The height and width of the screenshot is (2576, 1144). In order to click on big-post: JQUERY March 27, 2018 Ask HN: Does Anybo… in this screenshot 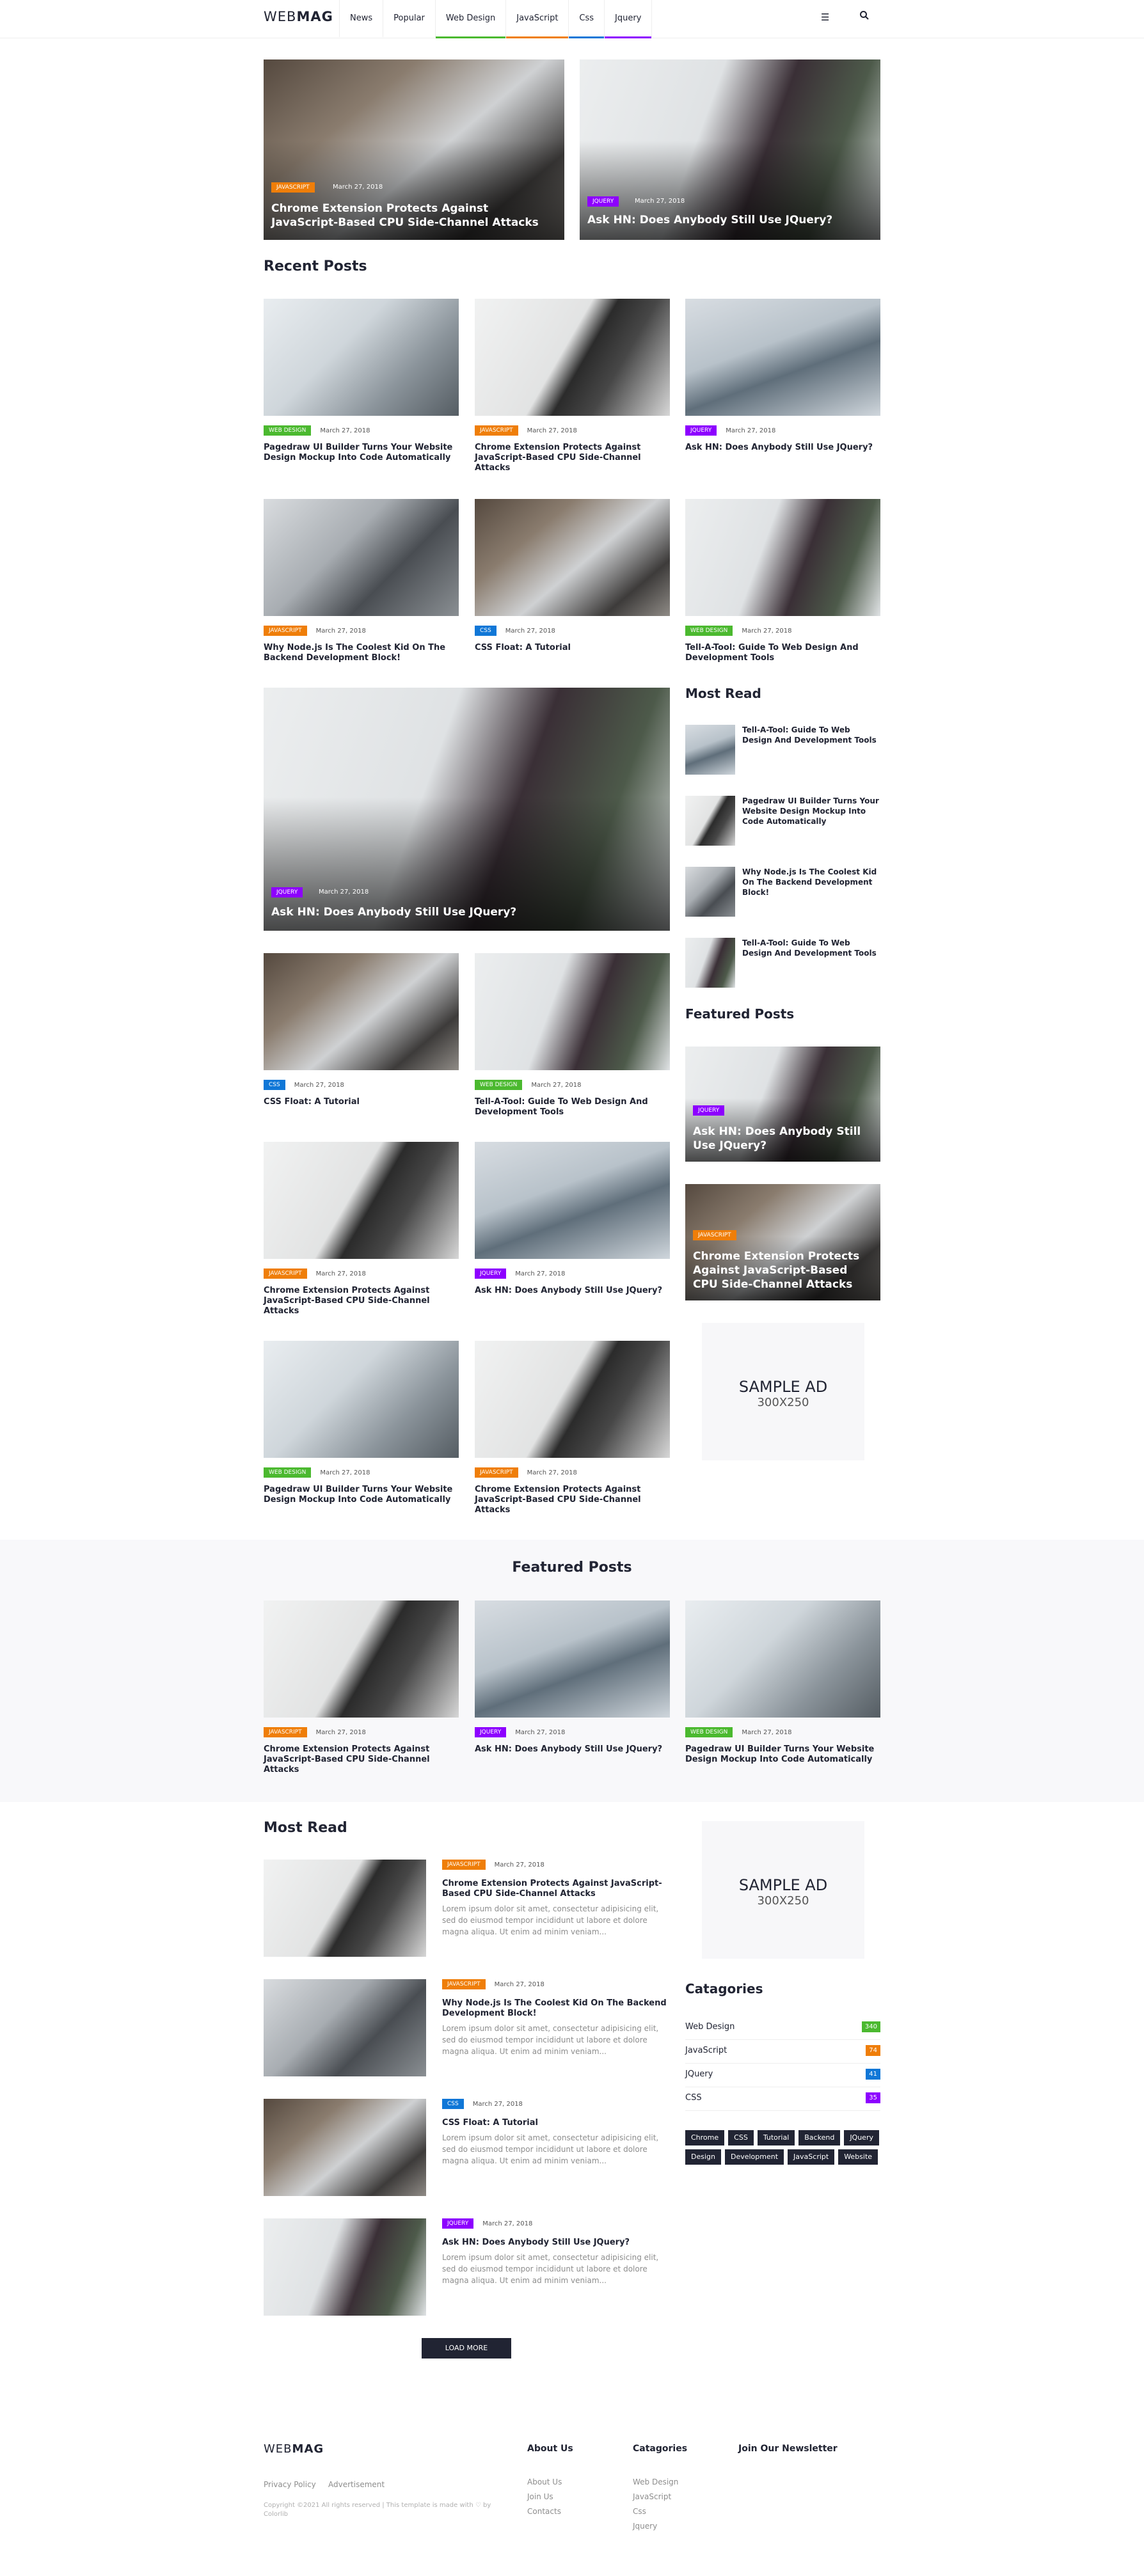, I will do `click(467, 809)`.